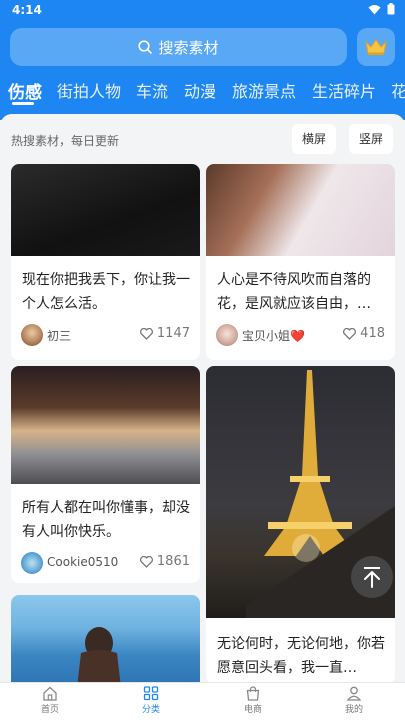 The width and height of the screenshot is (405, 720). What do you see at coordinates (391, 9) in the screenshot?
I see `battery-icon` at bounding box center [391, 9].